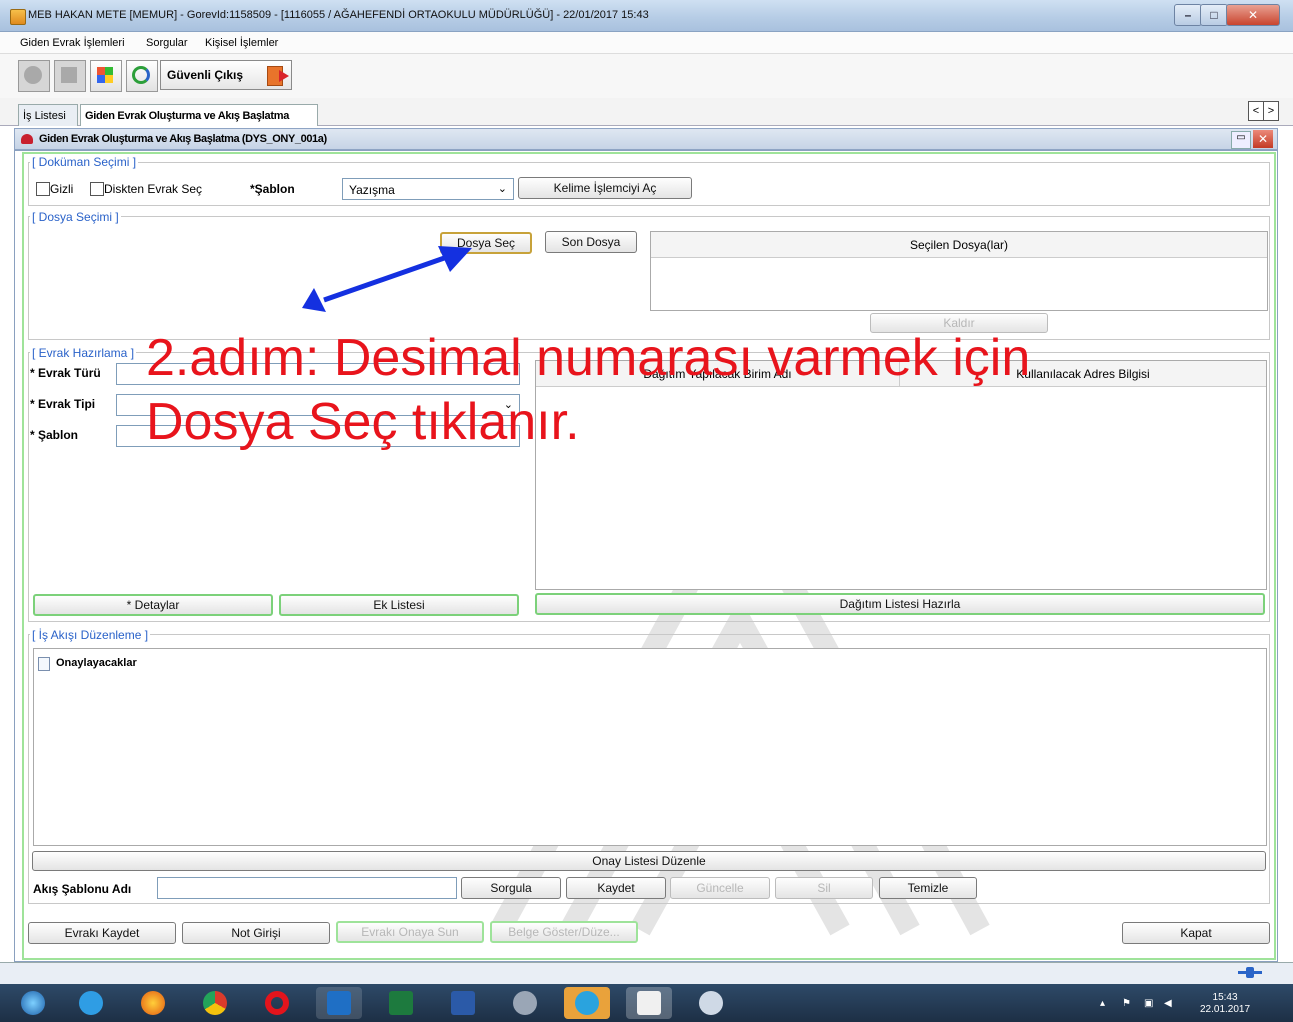 The height and width of the screenshot is (1022, 1293). I want to click on action-center-icon: ⚑, so click(1126, 1003).